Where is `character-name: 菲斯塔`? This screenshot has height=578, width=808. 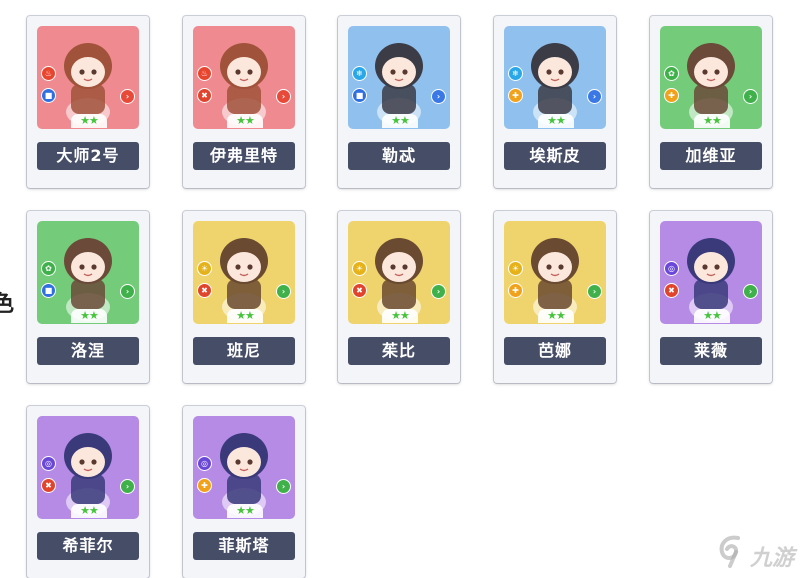
character-name: 菲斯塔 is located at coordinates (244, 546).